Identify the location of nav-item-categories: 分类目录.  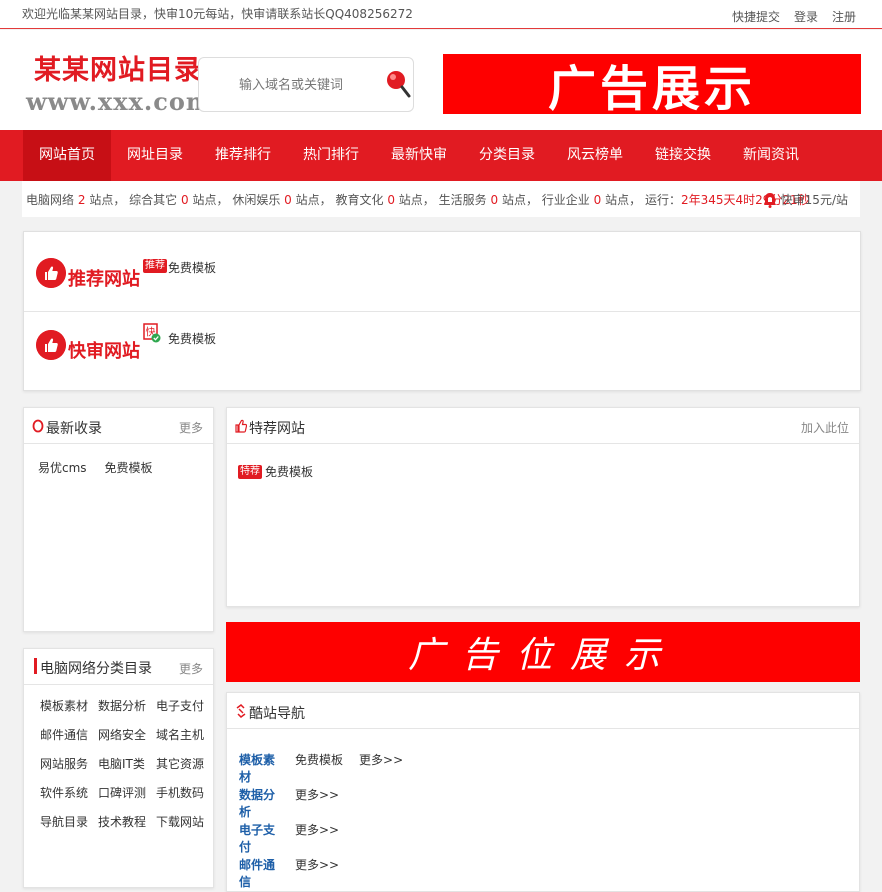
(507, 155).